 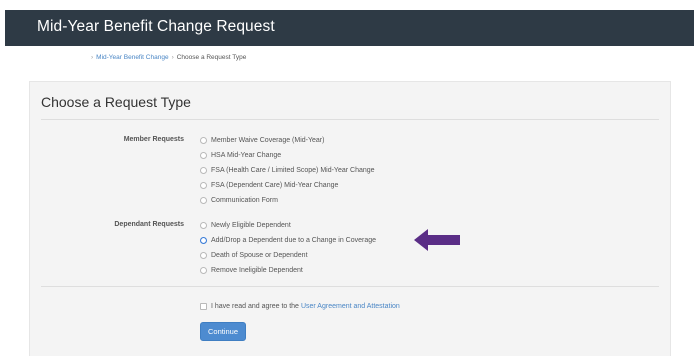 I want to click on option-label: Newly Eligible Dependent, so click(x=251, y=225).